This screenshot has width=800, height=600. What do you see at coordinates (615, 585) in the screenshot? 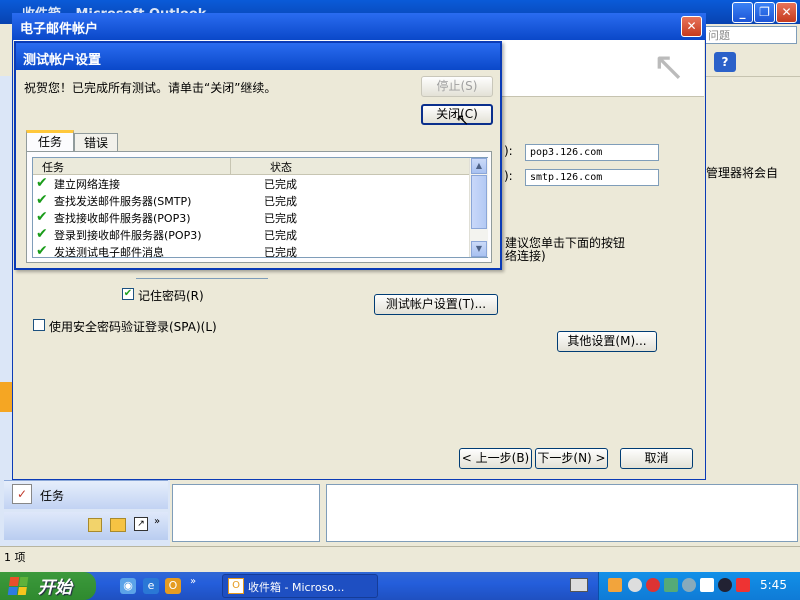
I see `tray-outlook-icon` at bounding box center [615, 585].